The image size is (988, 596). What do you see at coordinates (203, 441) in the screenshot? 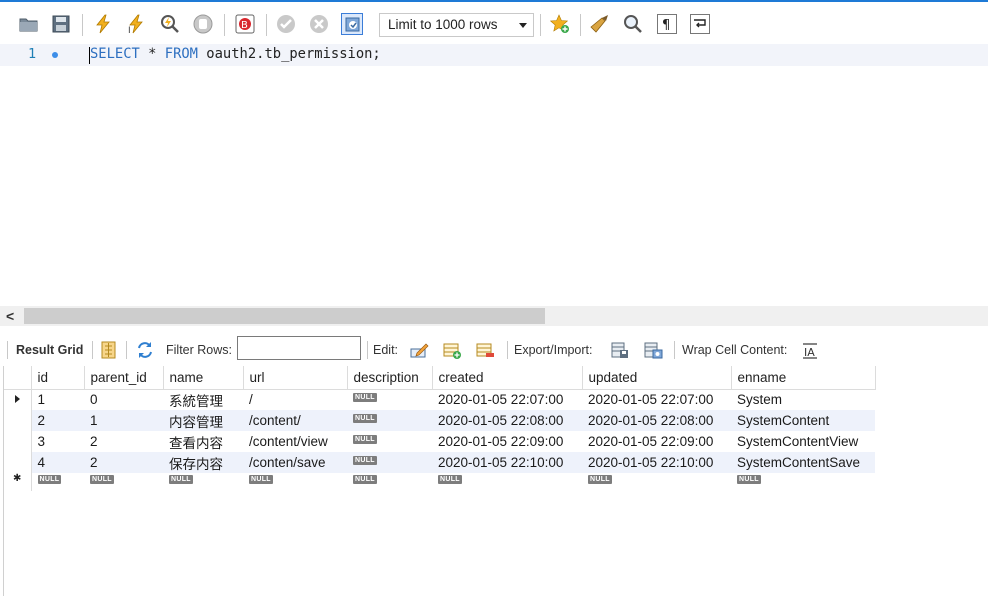
I see `cell-name: 查看内容` at bounding box center [203, 441].